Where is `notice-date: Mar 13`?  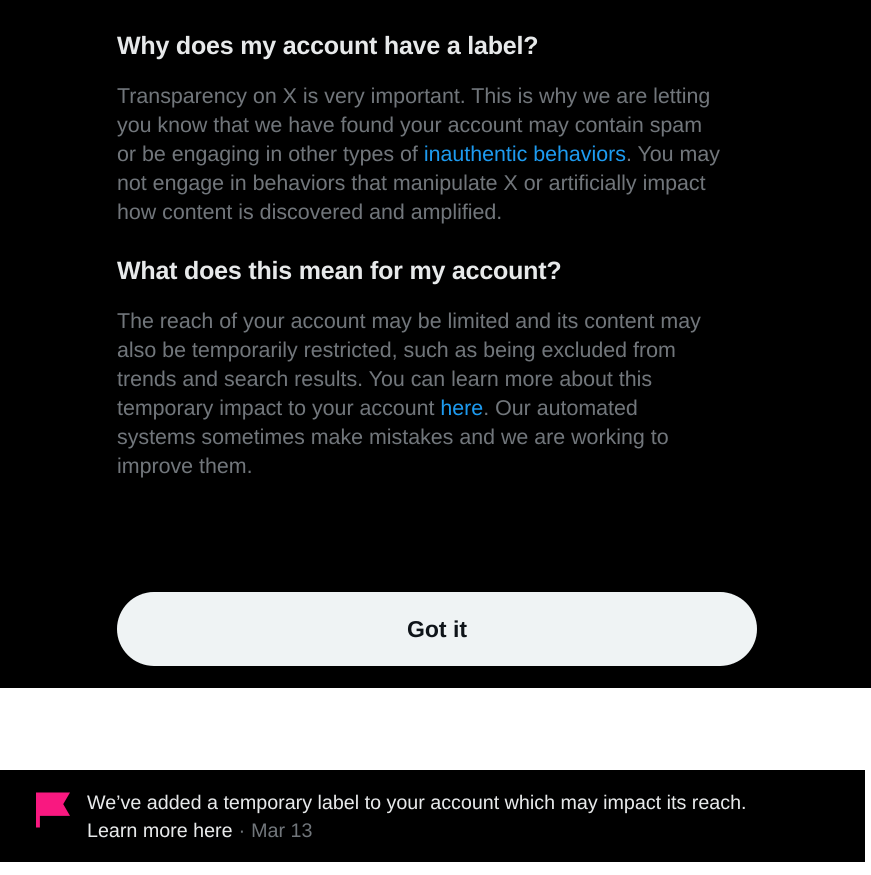
notice-date: Mar 13 is located at coordinates (281, 831).